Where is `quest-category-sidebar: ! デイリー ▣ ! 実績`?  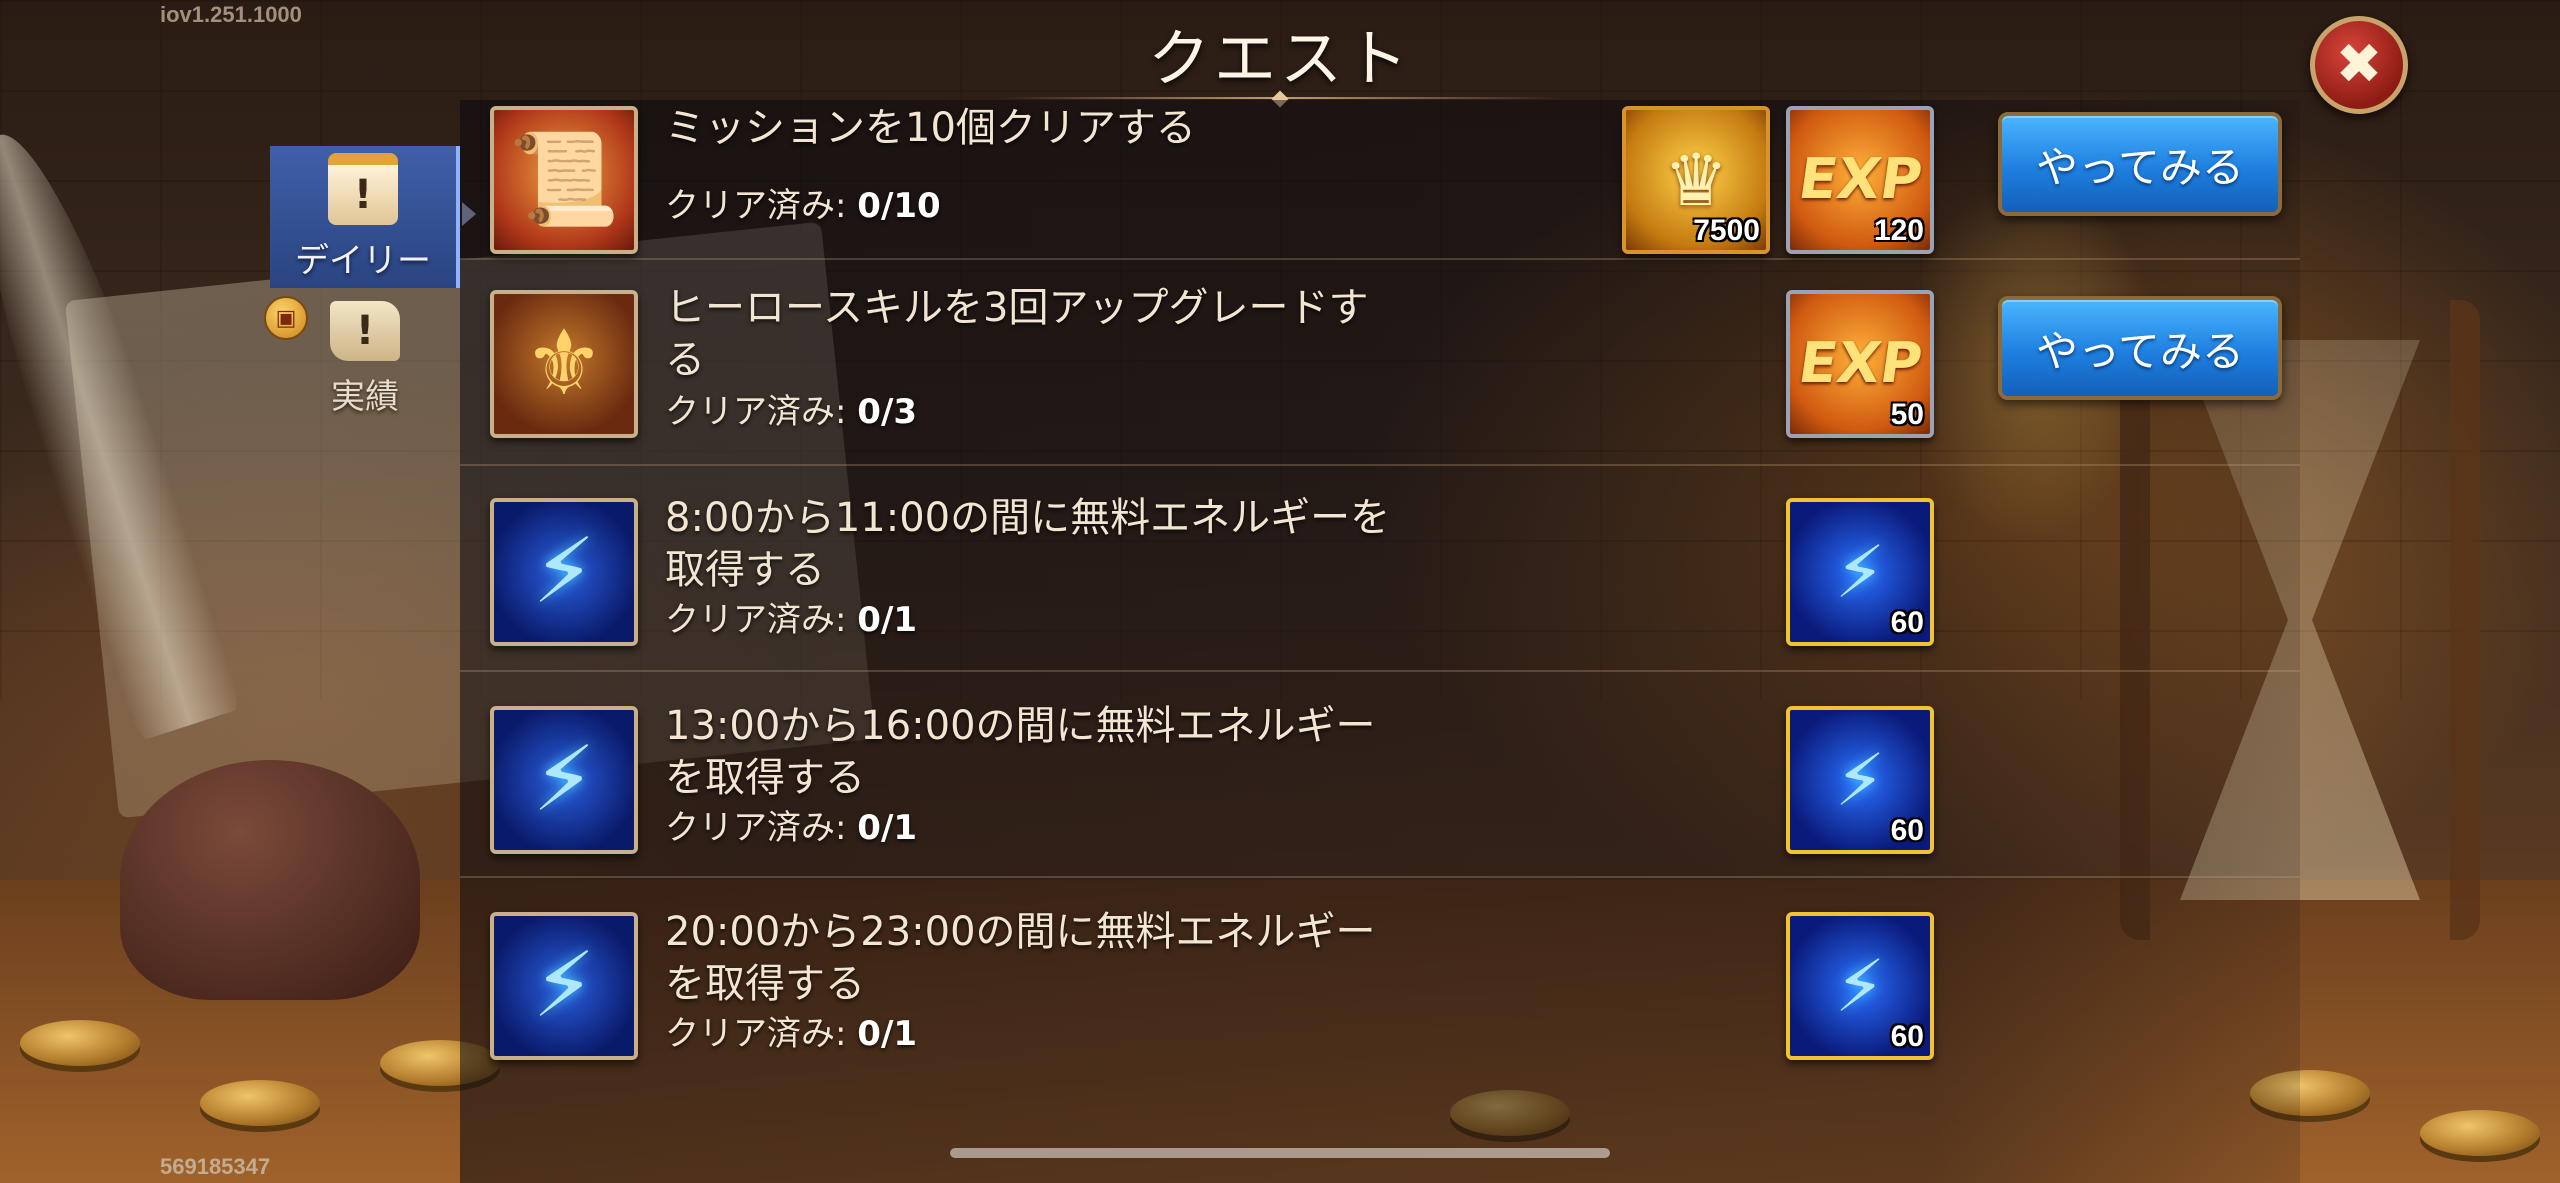
quest-category-sidebar: ! デイリー ▣ ! 実績 is located at coordinates (370, 288).